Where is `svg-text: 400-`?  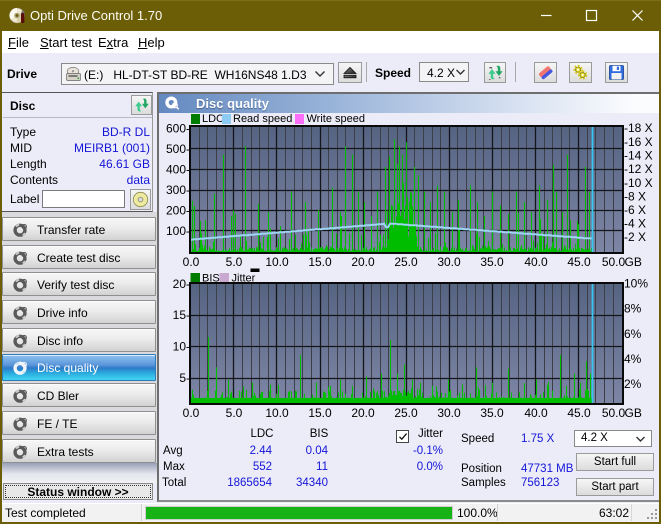
svg-text: 400- is located at coordinates (178, 170).